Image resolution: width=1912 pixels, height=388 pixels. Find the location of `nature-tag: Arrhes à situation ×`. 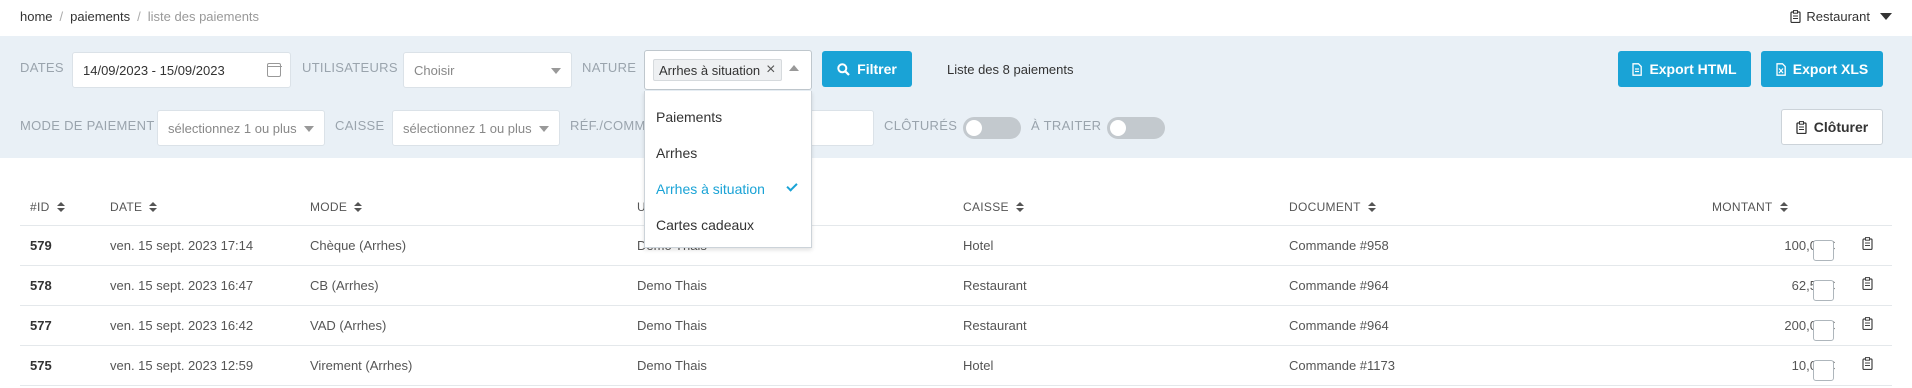

nature-tag: Arrhes à situation × is located at coordinates (717, 70).